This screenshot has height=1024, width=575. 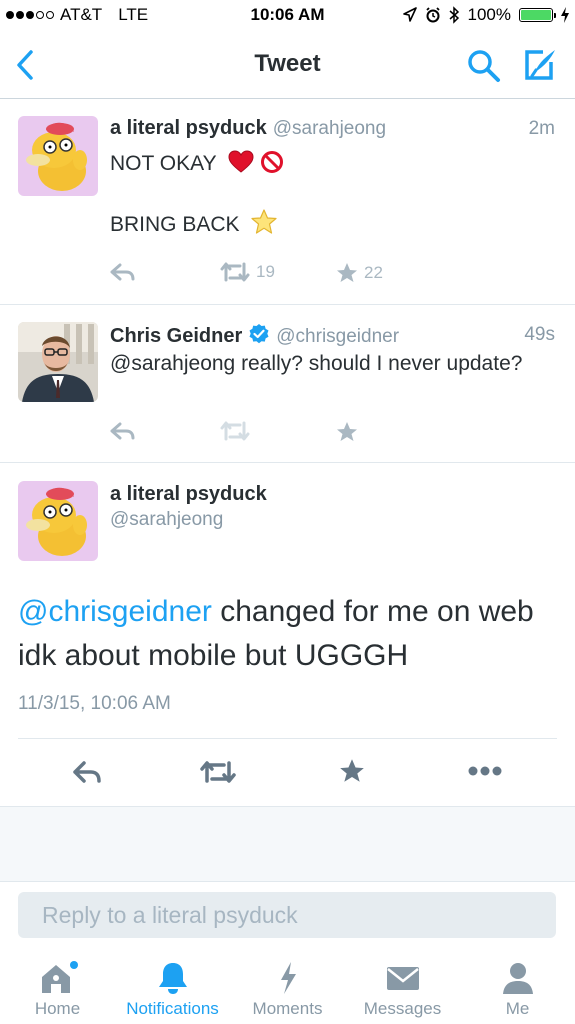 What do you see at coordinates (172, 1008) in the screenshot?
I see `tab-label: Notifications` at bounding box center [172, 1008].